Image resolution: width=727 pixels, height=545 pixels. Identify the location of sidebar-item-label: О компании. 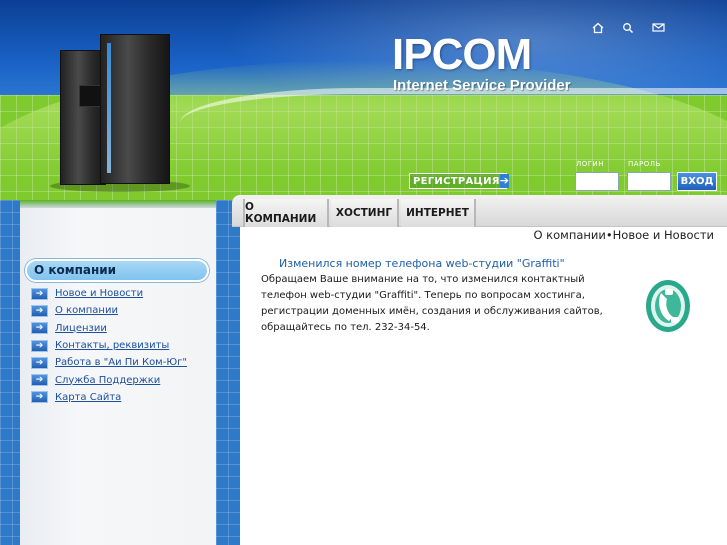
(86, 311).